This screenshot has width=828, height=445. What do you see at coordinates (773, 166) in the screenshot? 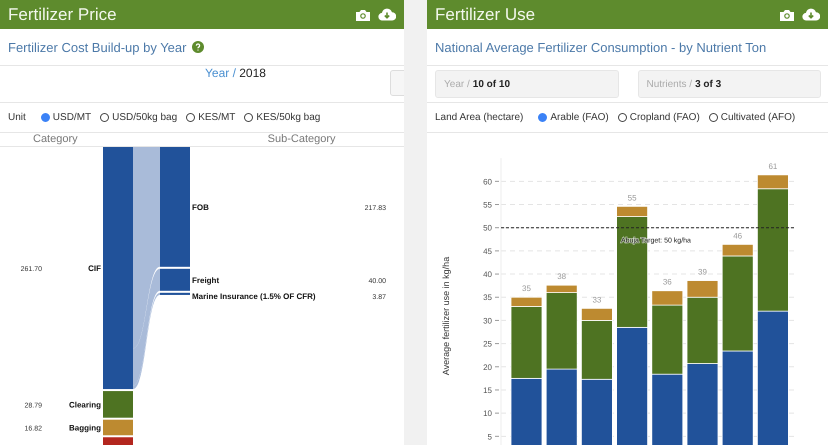
I see `bar-value-label: 61` at bounding box center [773, 166].